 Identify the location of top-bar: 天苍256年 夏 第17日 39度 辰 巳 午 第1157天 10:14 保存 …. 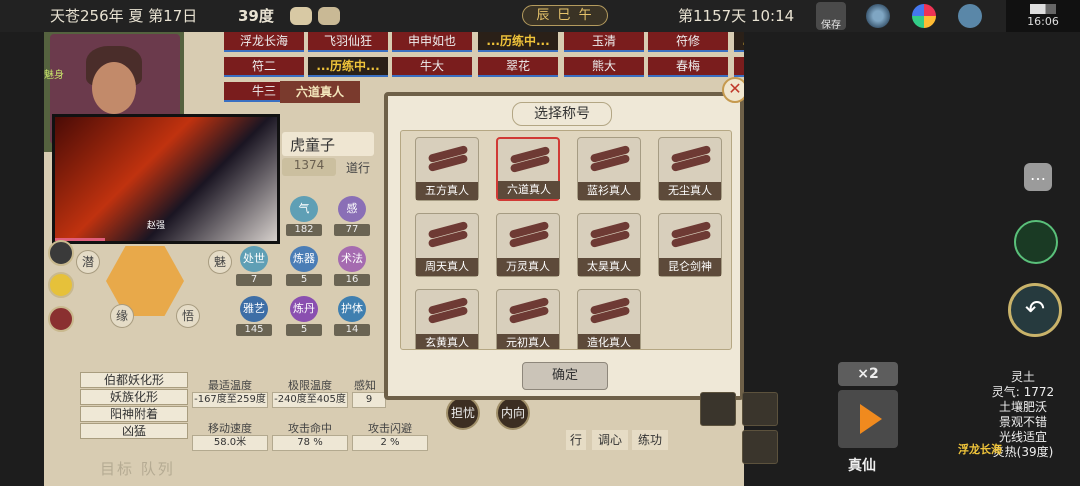
(540, 16).